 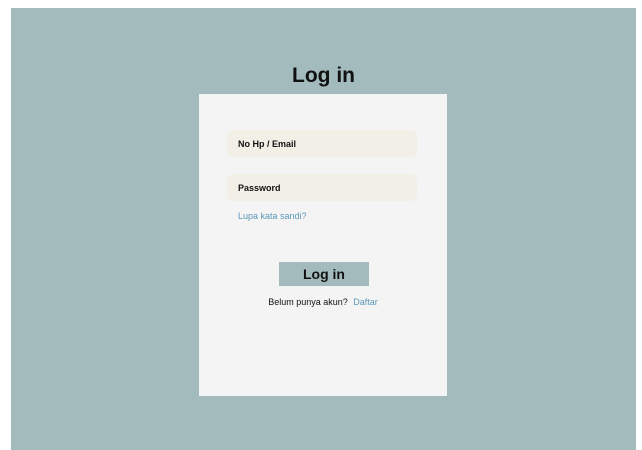 I want to click on register-prompt: Belum punya akun?, so click(x=308, y=302).